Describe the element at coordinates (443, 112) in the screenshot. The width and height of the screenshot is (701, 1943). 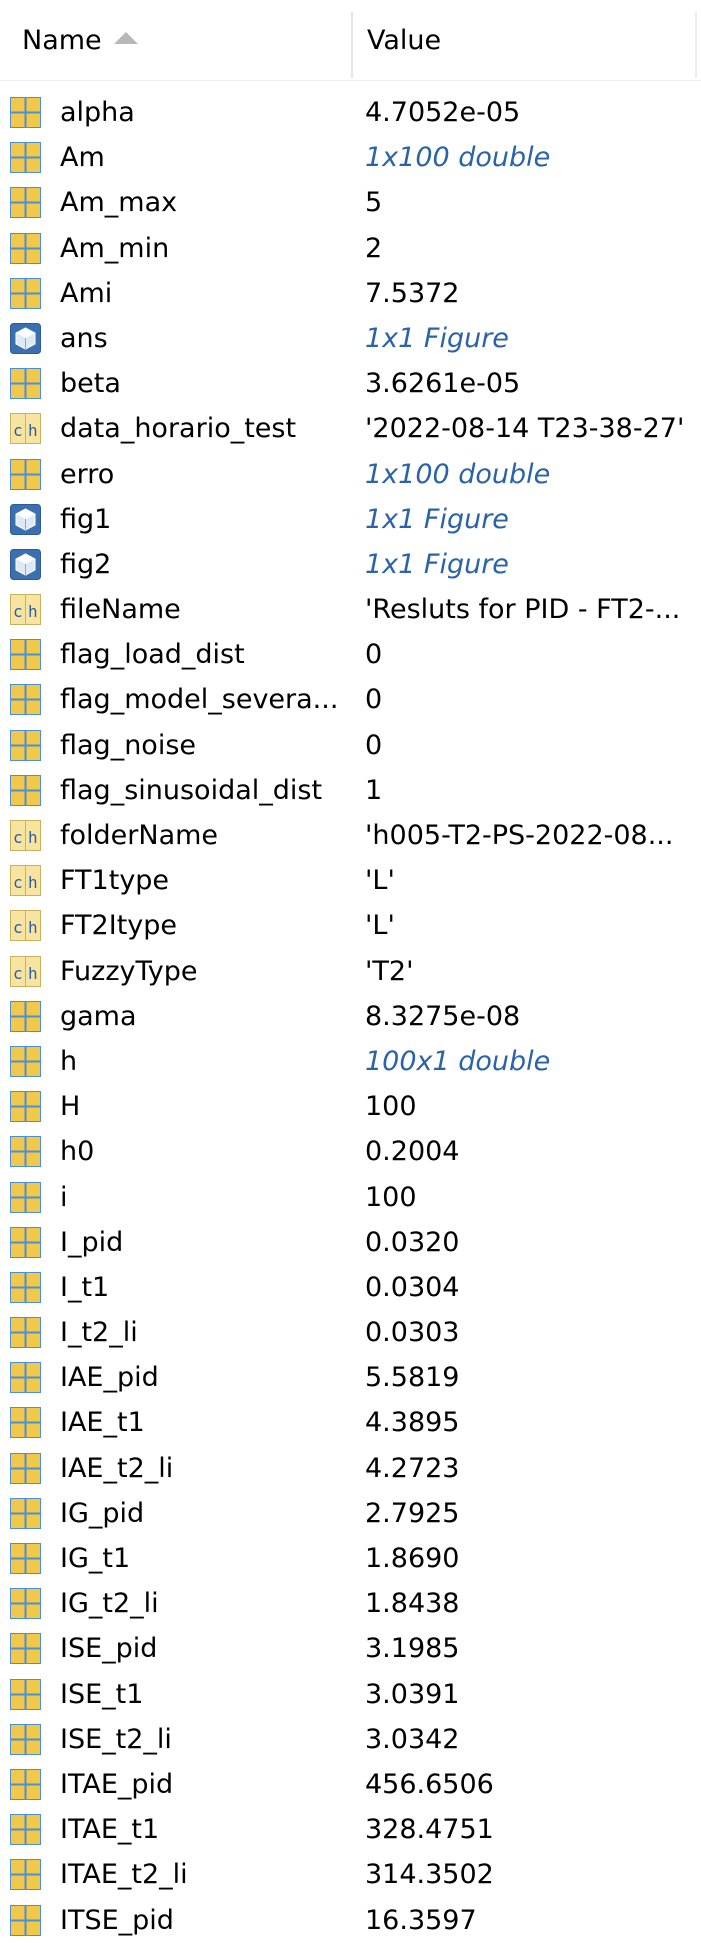
I see `variable-value: 4.7052e-05` at that location.